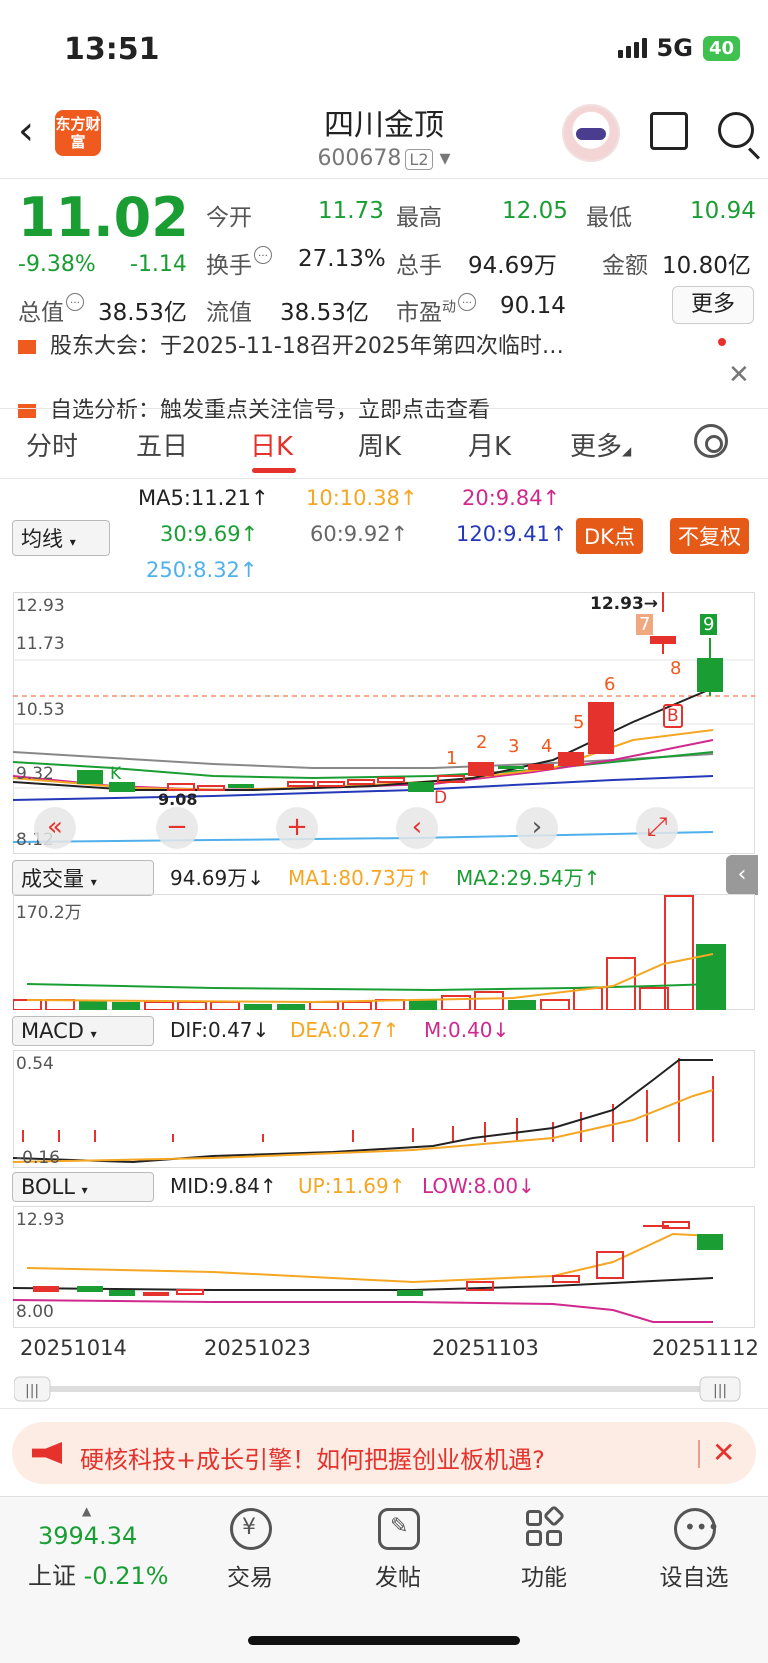 Image resolution: width=768 pixels, height=1663 pixels. Describe the element at coordinates (398, 1575) in the screenshot. I see `post-label: 发帖` at that location.